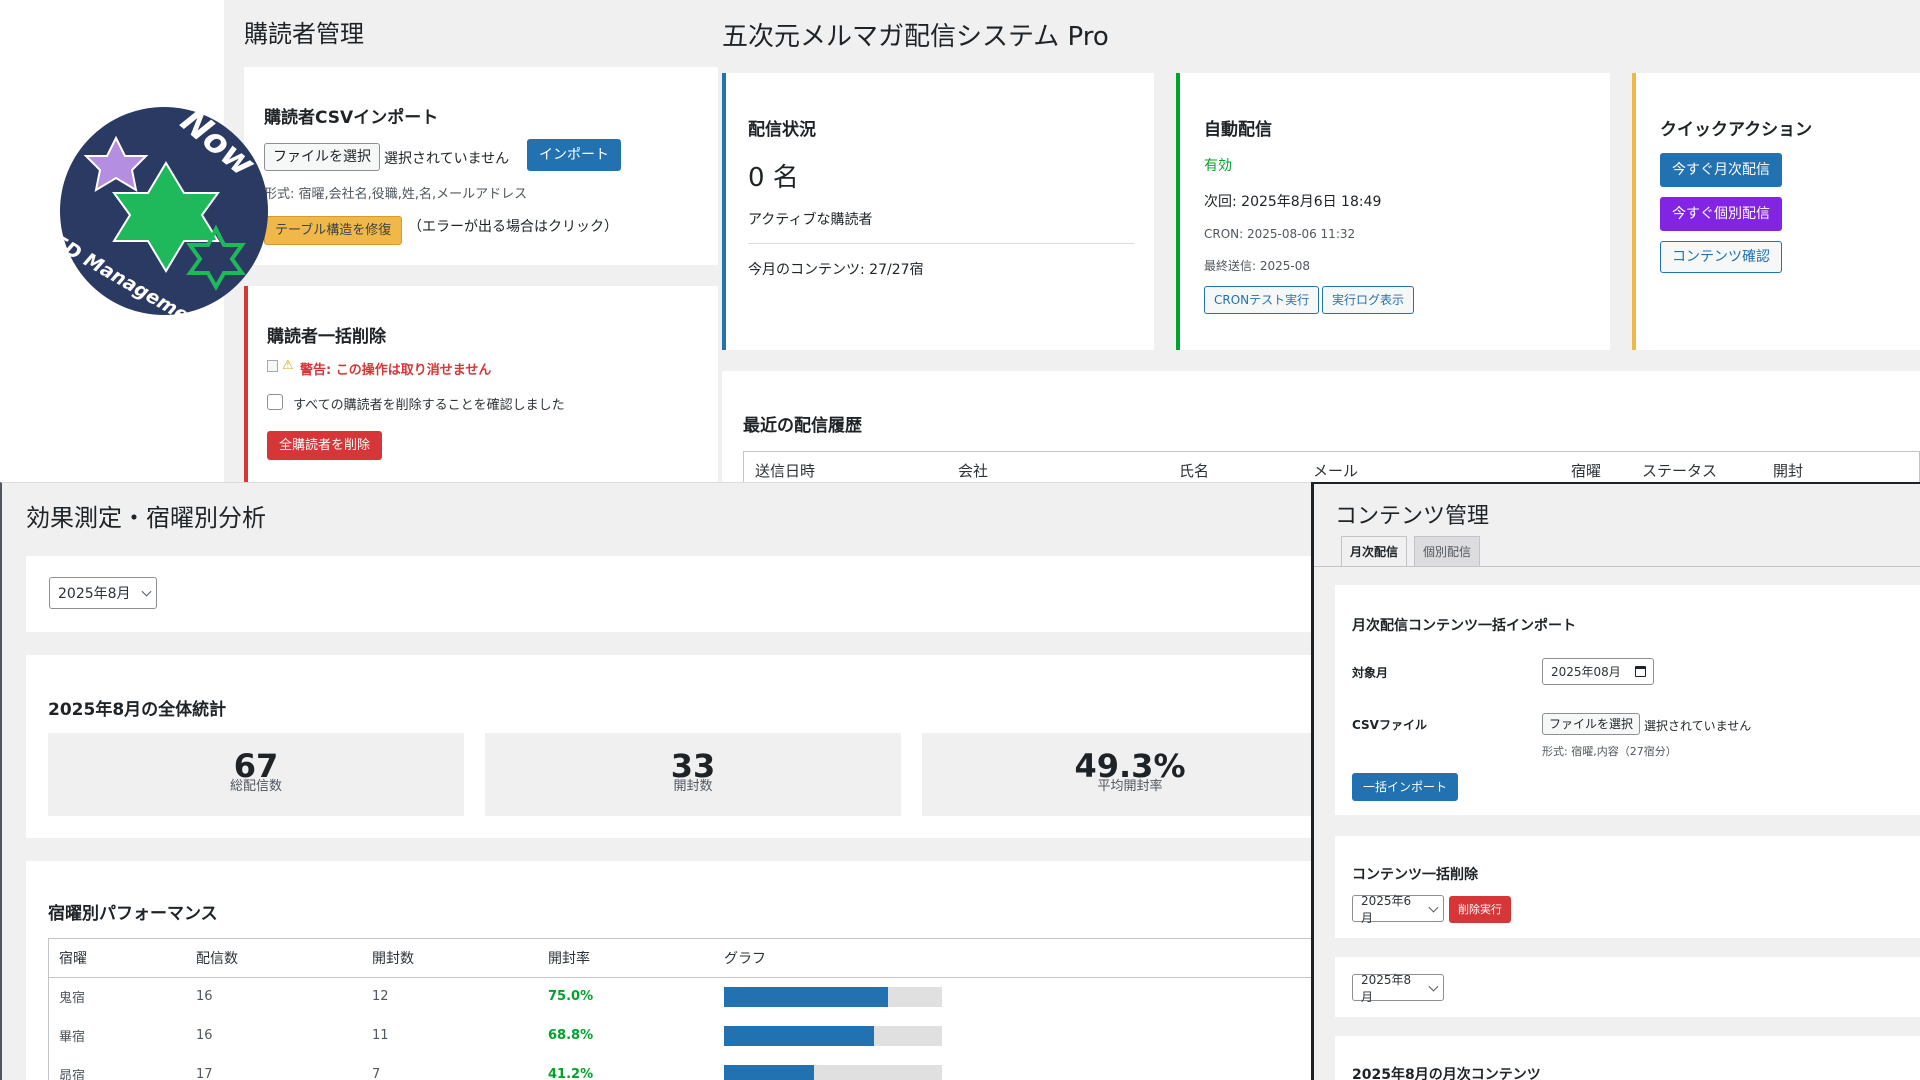 The height and width of the screenshot is (1080, 1920). What do you see at coordinates (693, 786) in the screenshot?
I see `stat-total-opened-label: 開封数` at bounding box center [693, 786].